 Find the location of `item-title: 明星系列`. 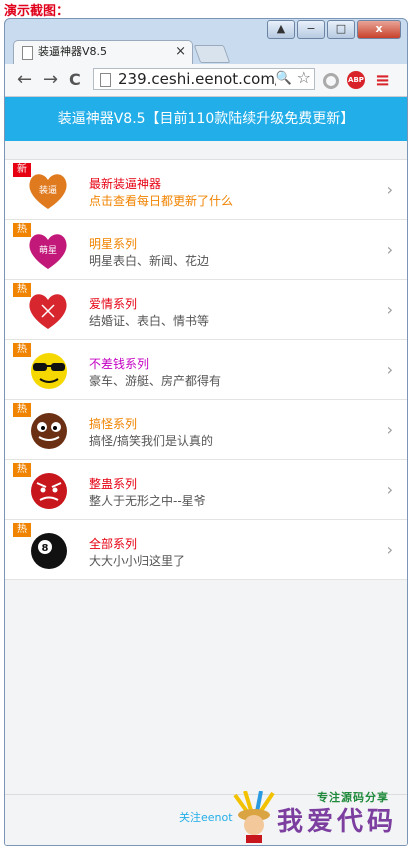

item-title: 明星系列 is located at coordinates (113, 244).